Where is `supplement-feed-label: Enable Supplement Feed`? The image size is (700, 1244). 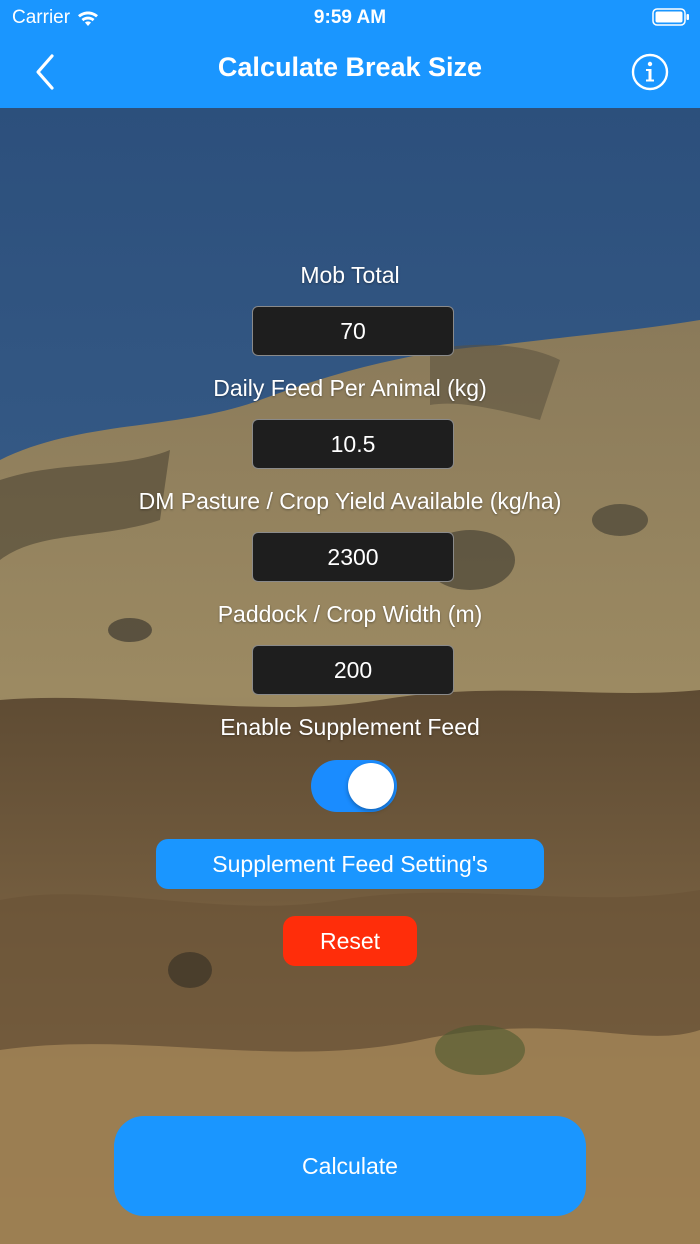
supplement-feed-label: Enable Supplement Feed is located at coordinates (350, 727).